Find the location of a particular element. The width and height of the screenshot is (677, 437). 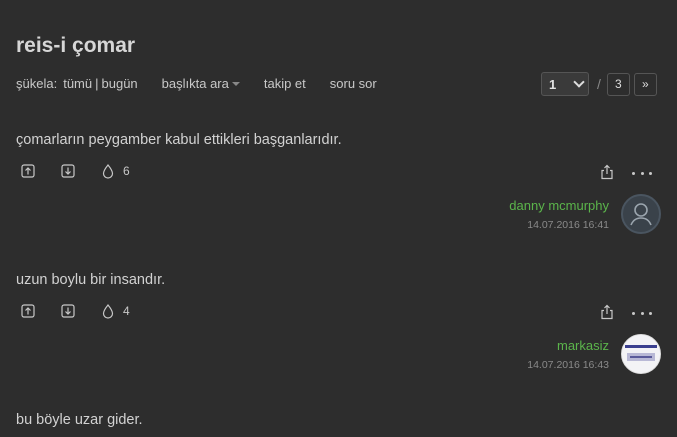

entry-actions: 6 is located at coordinates (75, 171).